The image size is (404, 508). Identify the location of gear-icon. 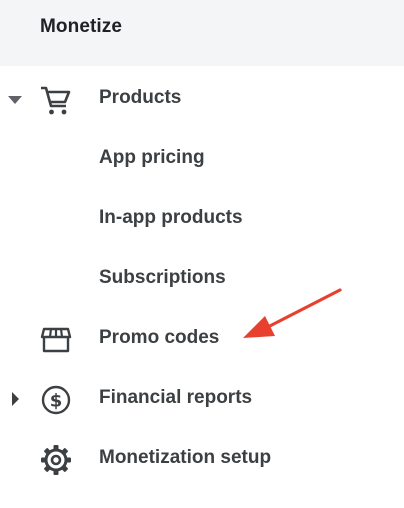
(56, 460).